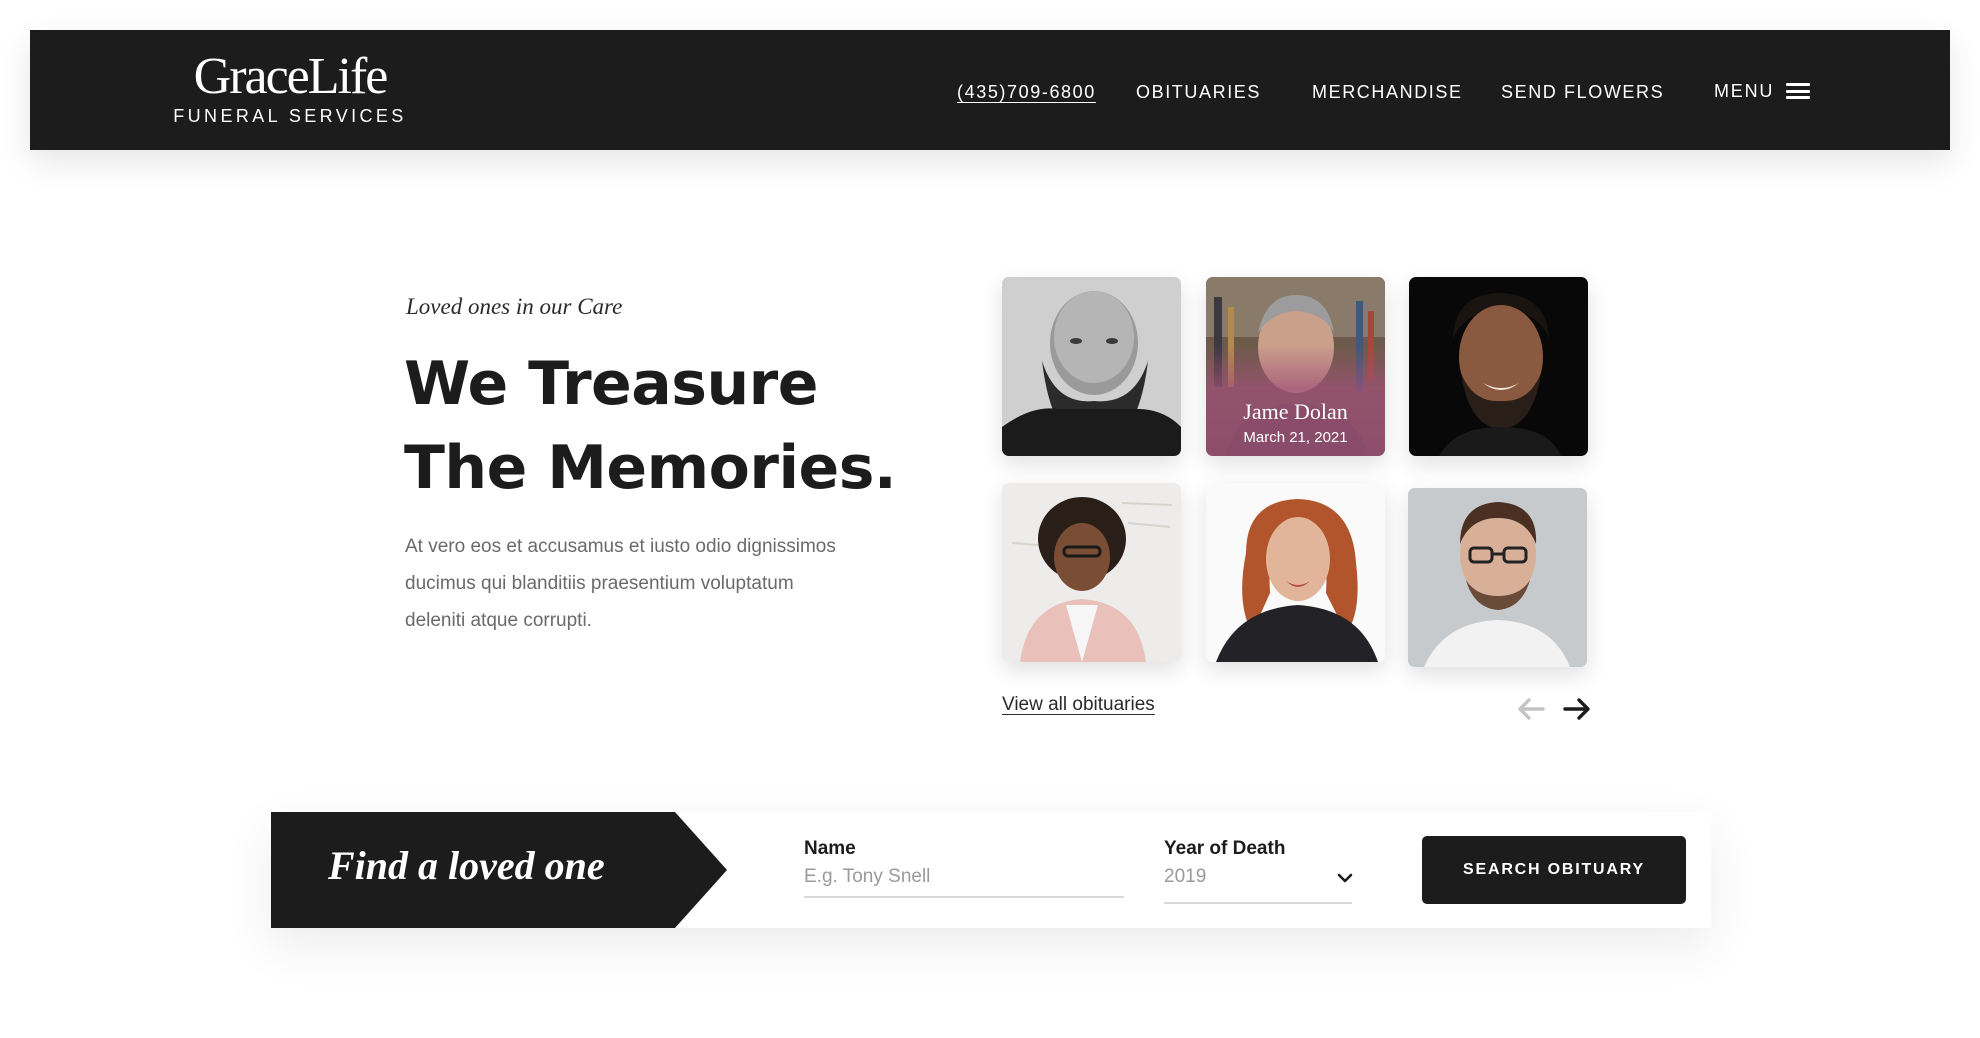 This screenshot has height=1038, width=1980. I want to click on featured-date: March 21, 2021, so click(1295, 437).